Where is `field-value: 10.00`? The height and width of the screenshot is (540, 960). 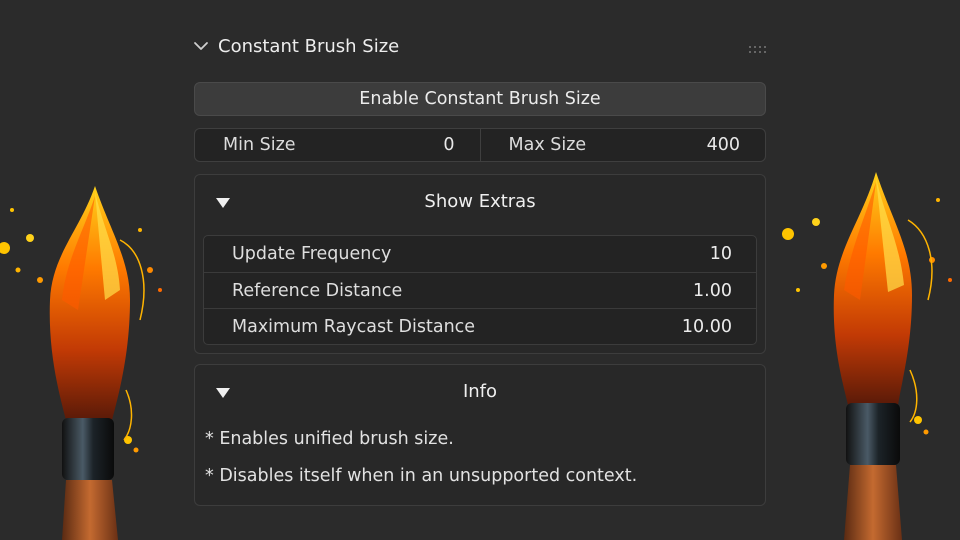
field-value: 10.00 is located at coordinates (706, 326).